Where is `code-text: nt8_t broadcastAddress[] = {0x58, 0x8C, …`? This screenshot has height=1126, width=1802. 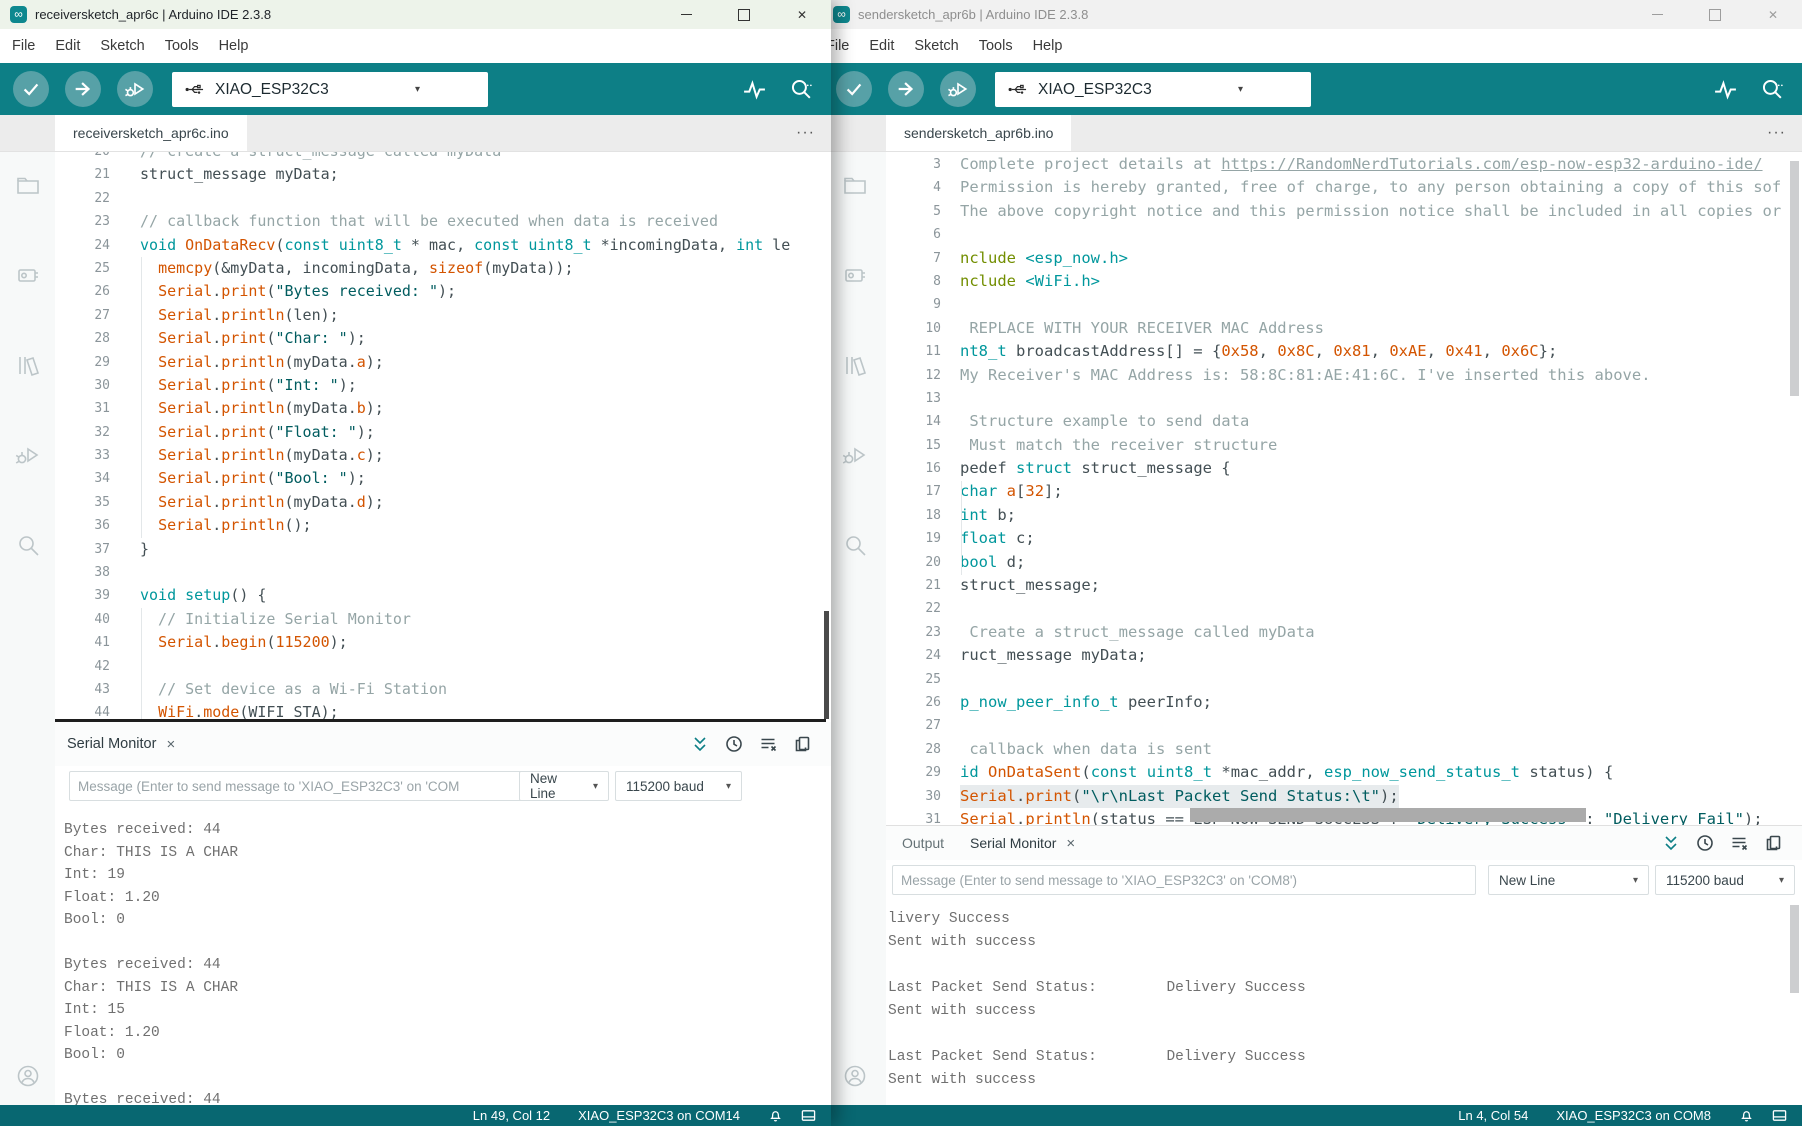
code-text: nt8_t broadcastAddress[] = {0x58, 0x8C, … is located at coordinates (1258, 351).